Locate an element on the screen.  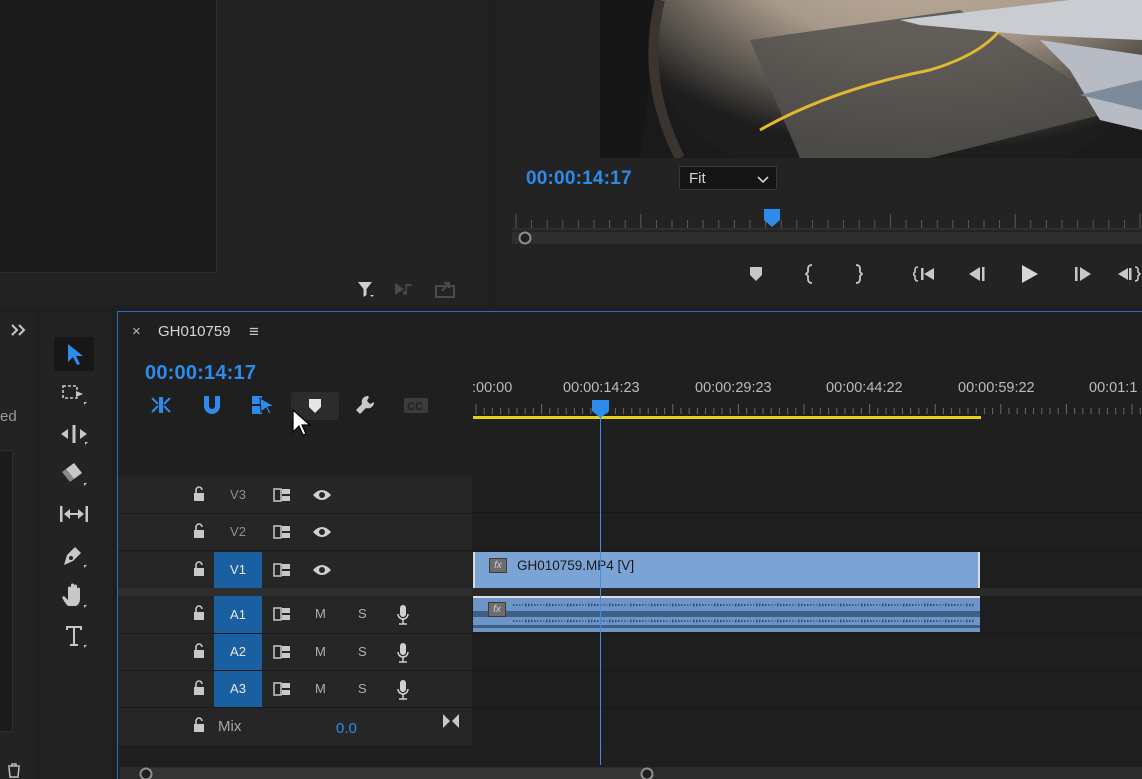
mix-label: Mix is located at coordinates (230, 726).